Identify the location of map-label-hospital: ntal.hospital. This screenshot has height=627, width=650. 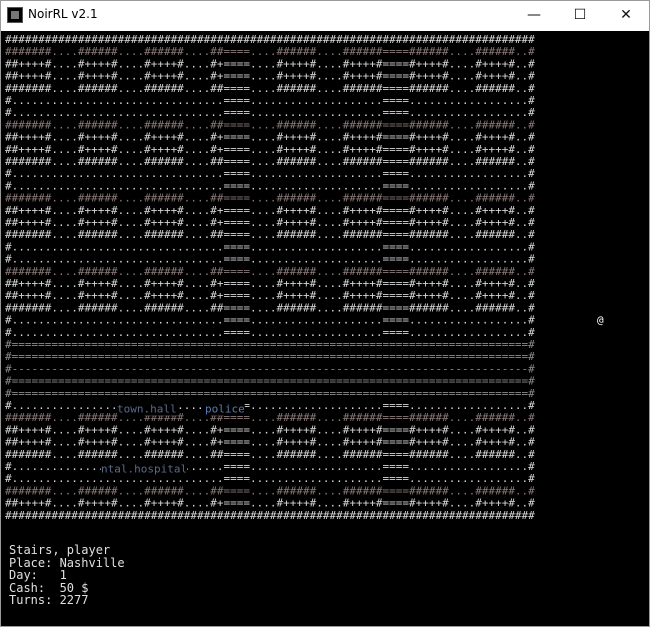
(144, 468).